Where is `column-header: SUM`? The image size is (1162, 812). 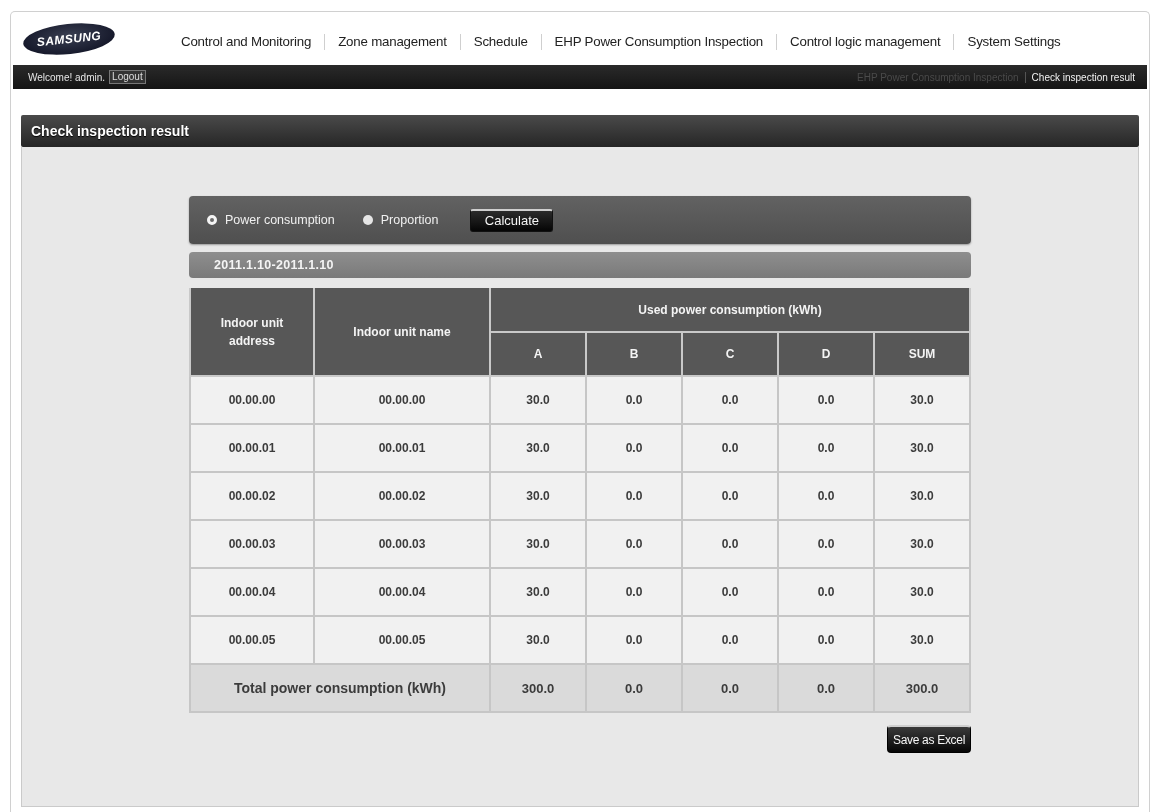 column-header: SUM is located at coordinates (922, 354).